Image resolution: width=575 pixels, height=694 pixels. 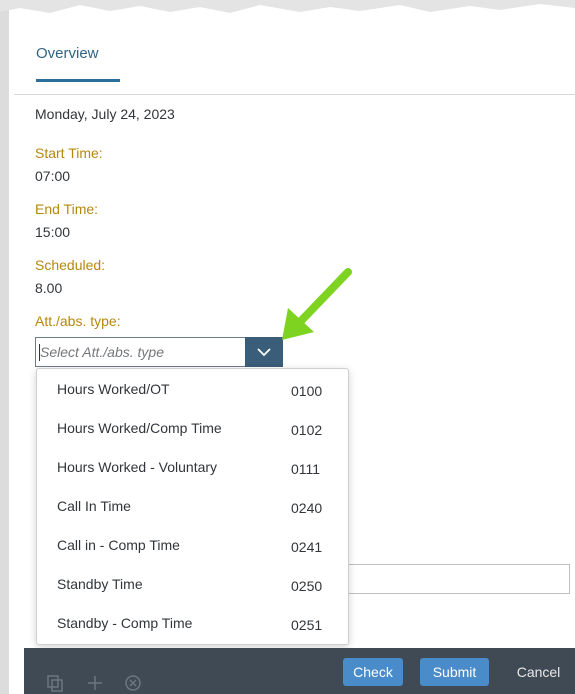 What do you see at coordinates (192, 545) in the screenshot?
I see `dropdown-option: Call in - Comp Time 0241` at bounding box center [192, 545].